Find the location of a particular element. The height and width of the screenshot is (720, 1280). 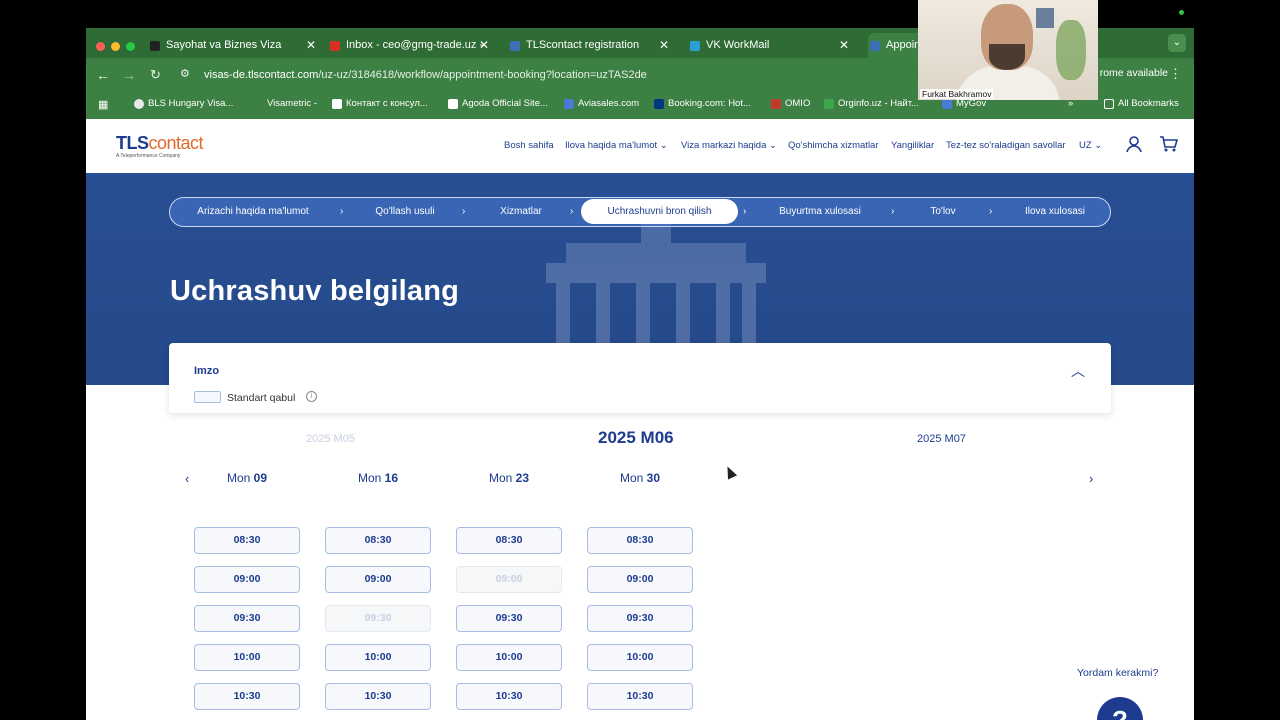

user-icon is located at coordinates (1134, 144).